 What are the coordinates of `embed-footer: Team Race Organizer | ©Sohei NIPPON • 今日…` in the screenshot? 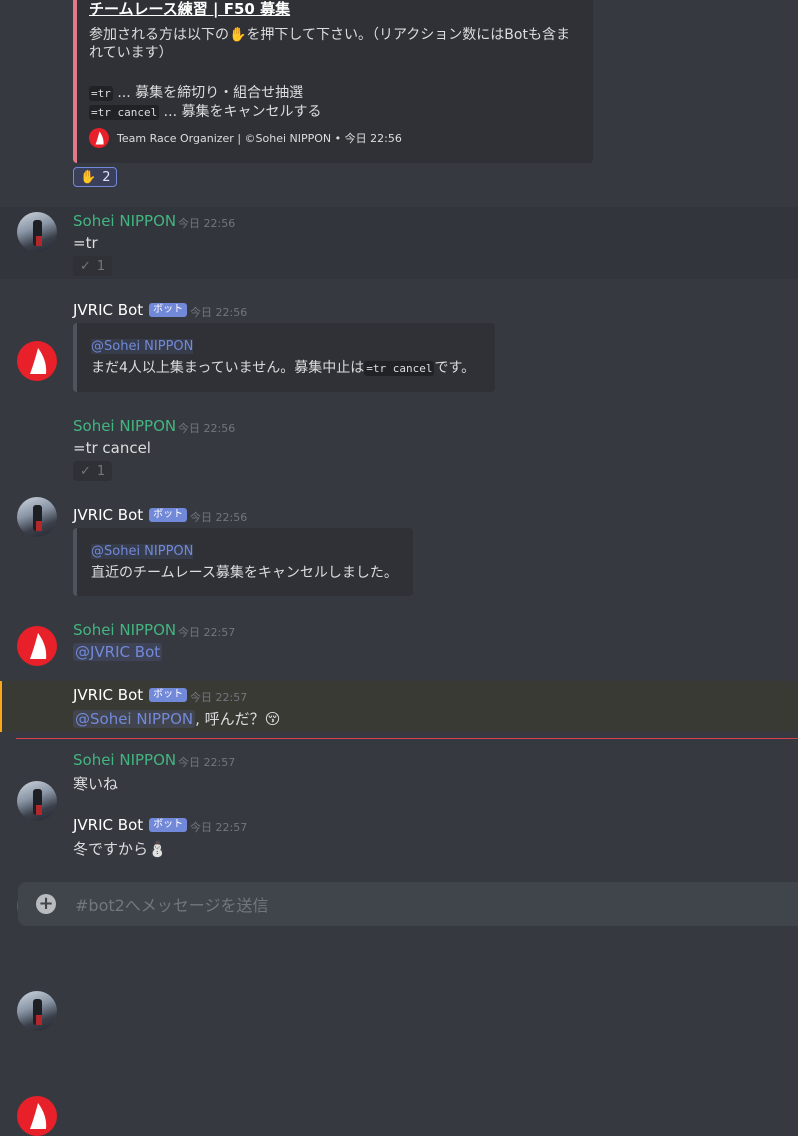 It's located at (245, 138).